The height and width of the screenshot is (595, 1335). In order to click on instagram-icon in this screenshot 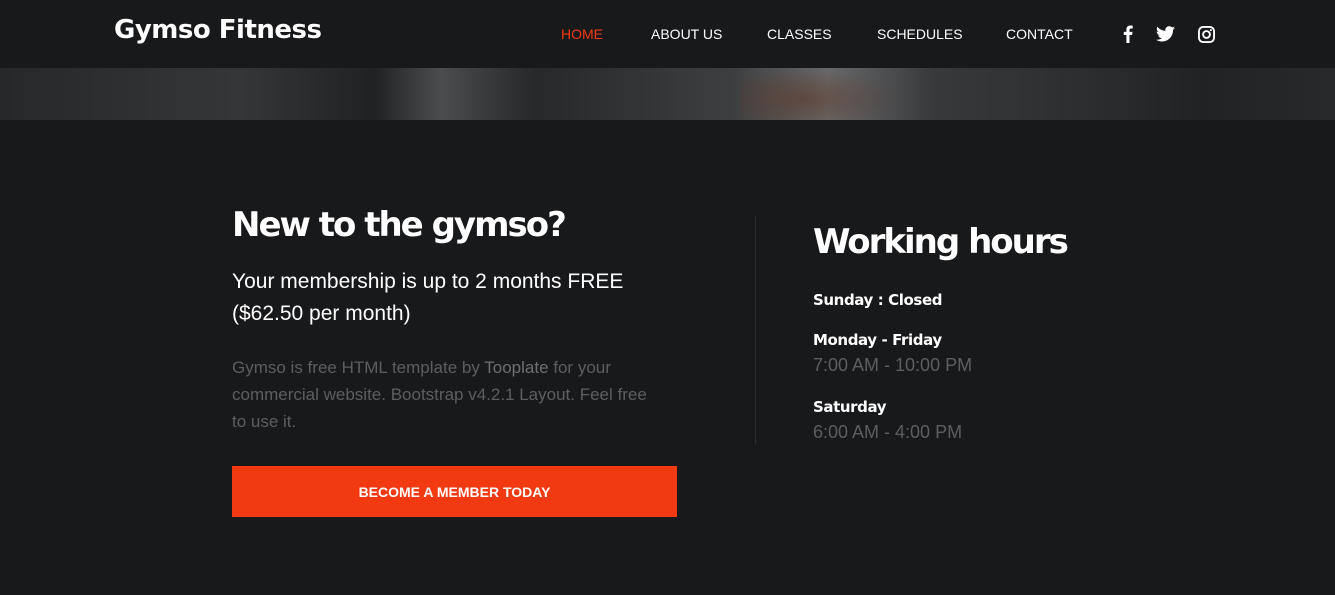, I will do `click(1206, 34)`.